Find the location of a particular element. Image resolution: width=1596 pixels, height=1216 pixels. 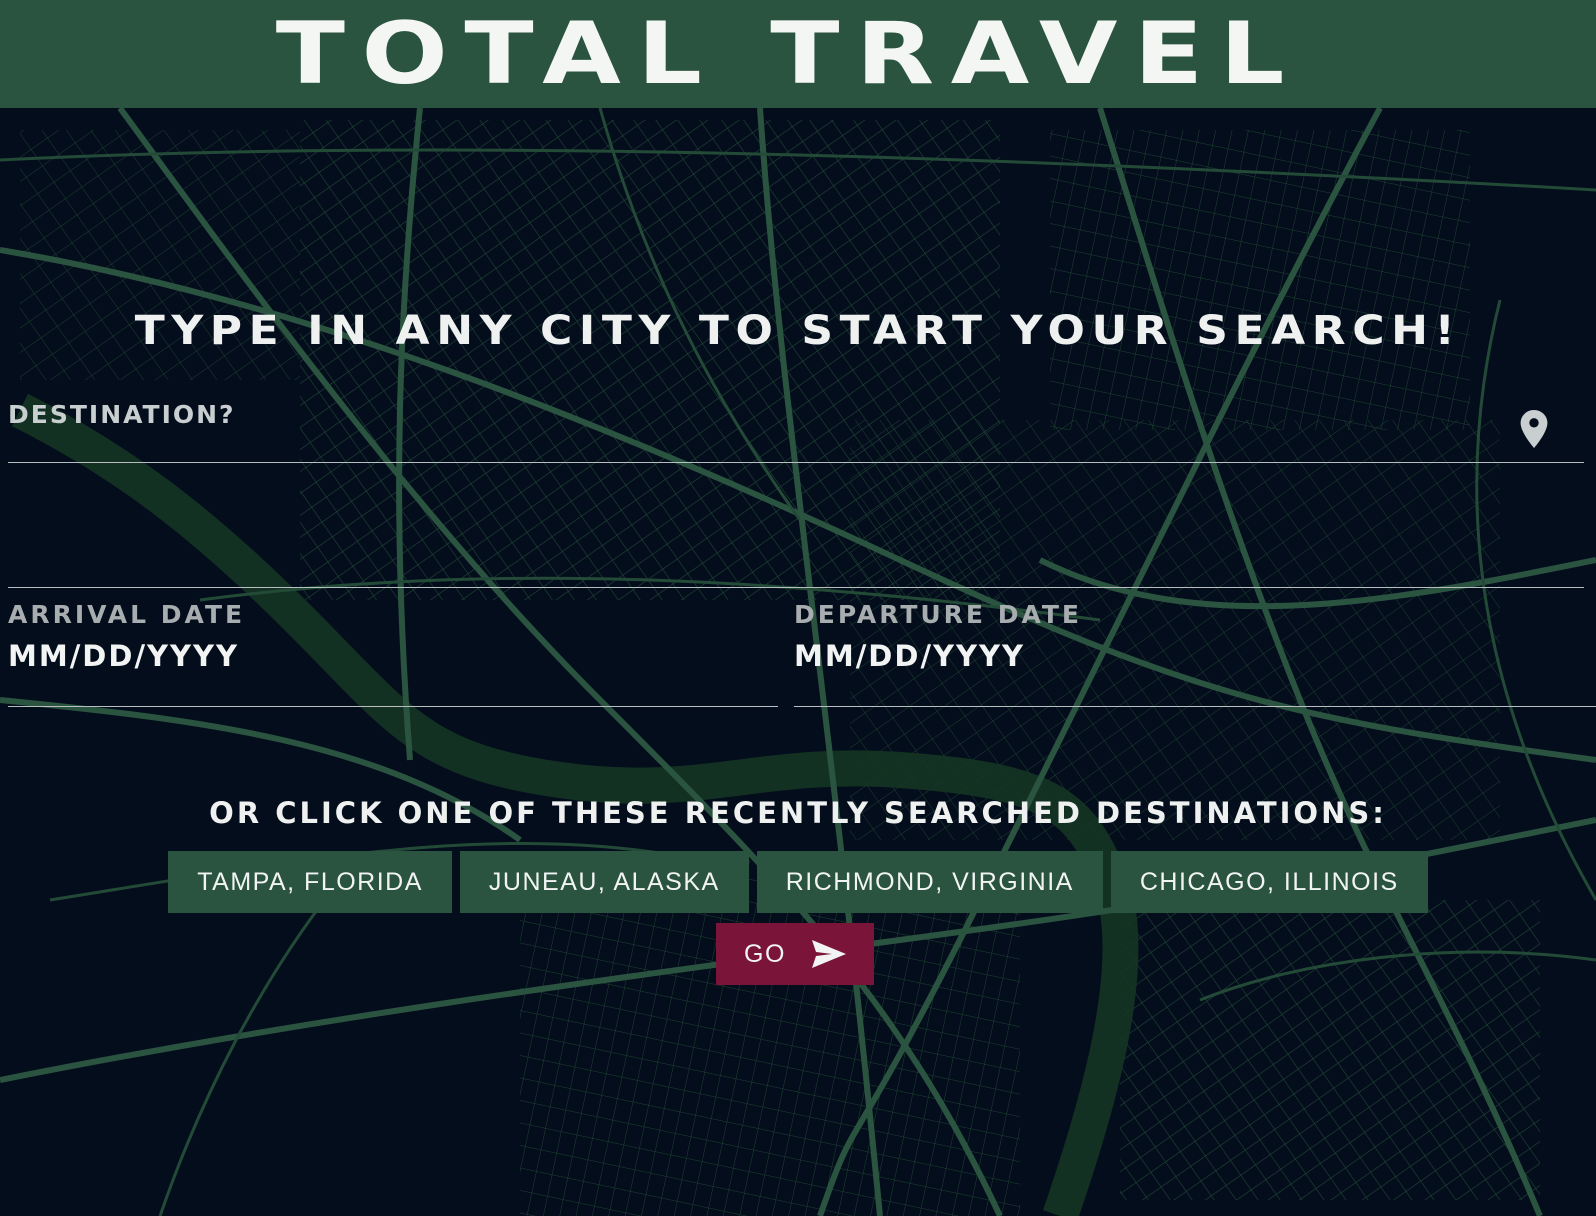

departure-date-underline is located at coordinates (1195, 706).